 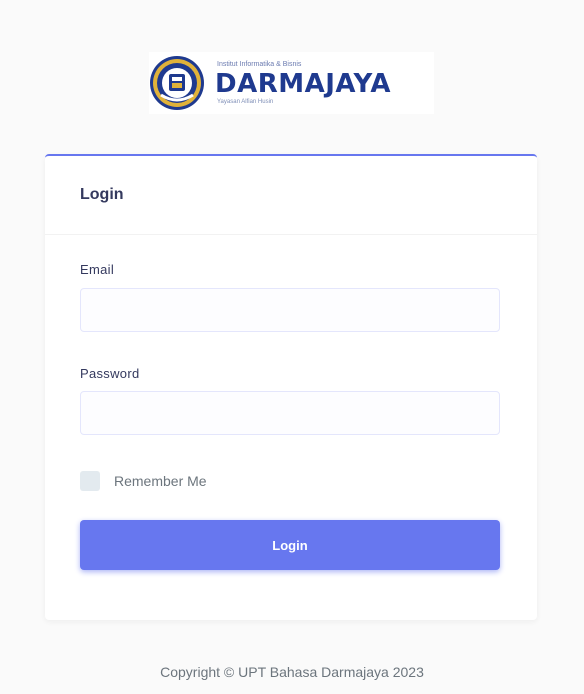 I want to click on foundation-name: Yayasan Alfian Husin, so click(x=245, y=101).